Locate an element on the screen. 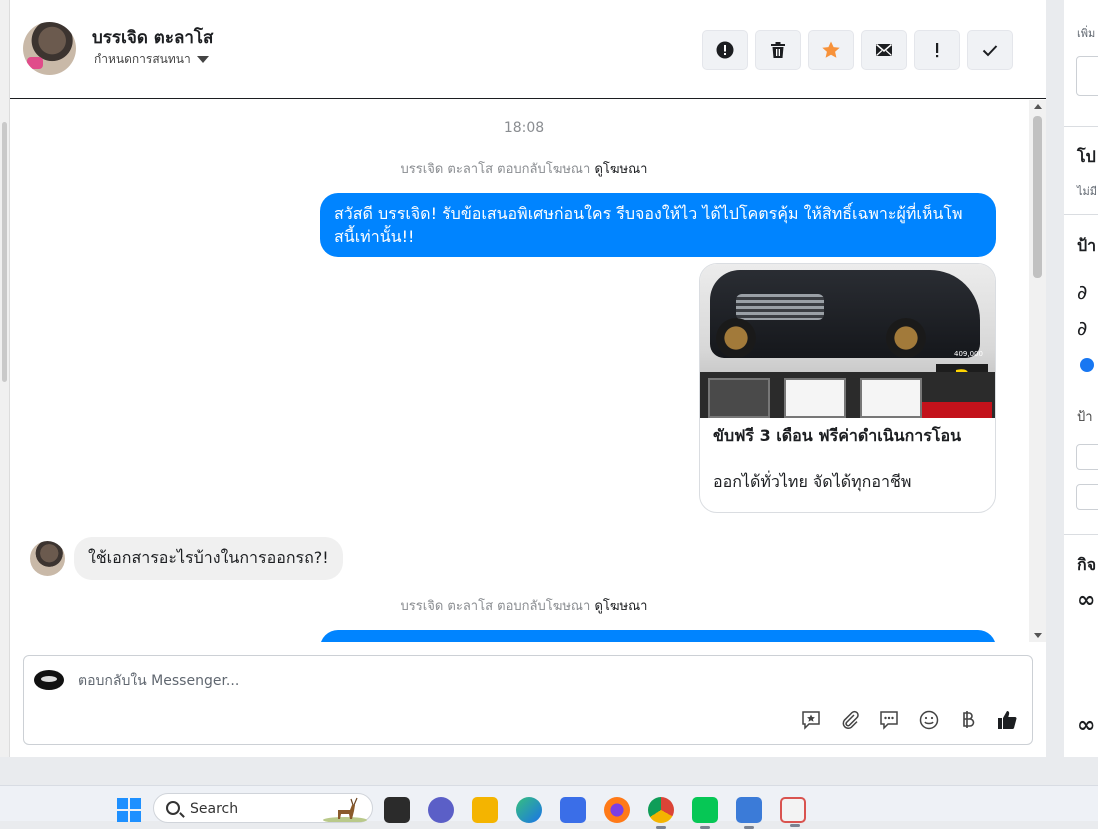  quick-reply-button is located at coordinates (889, 720).